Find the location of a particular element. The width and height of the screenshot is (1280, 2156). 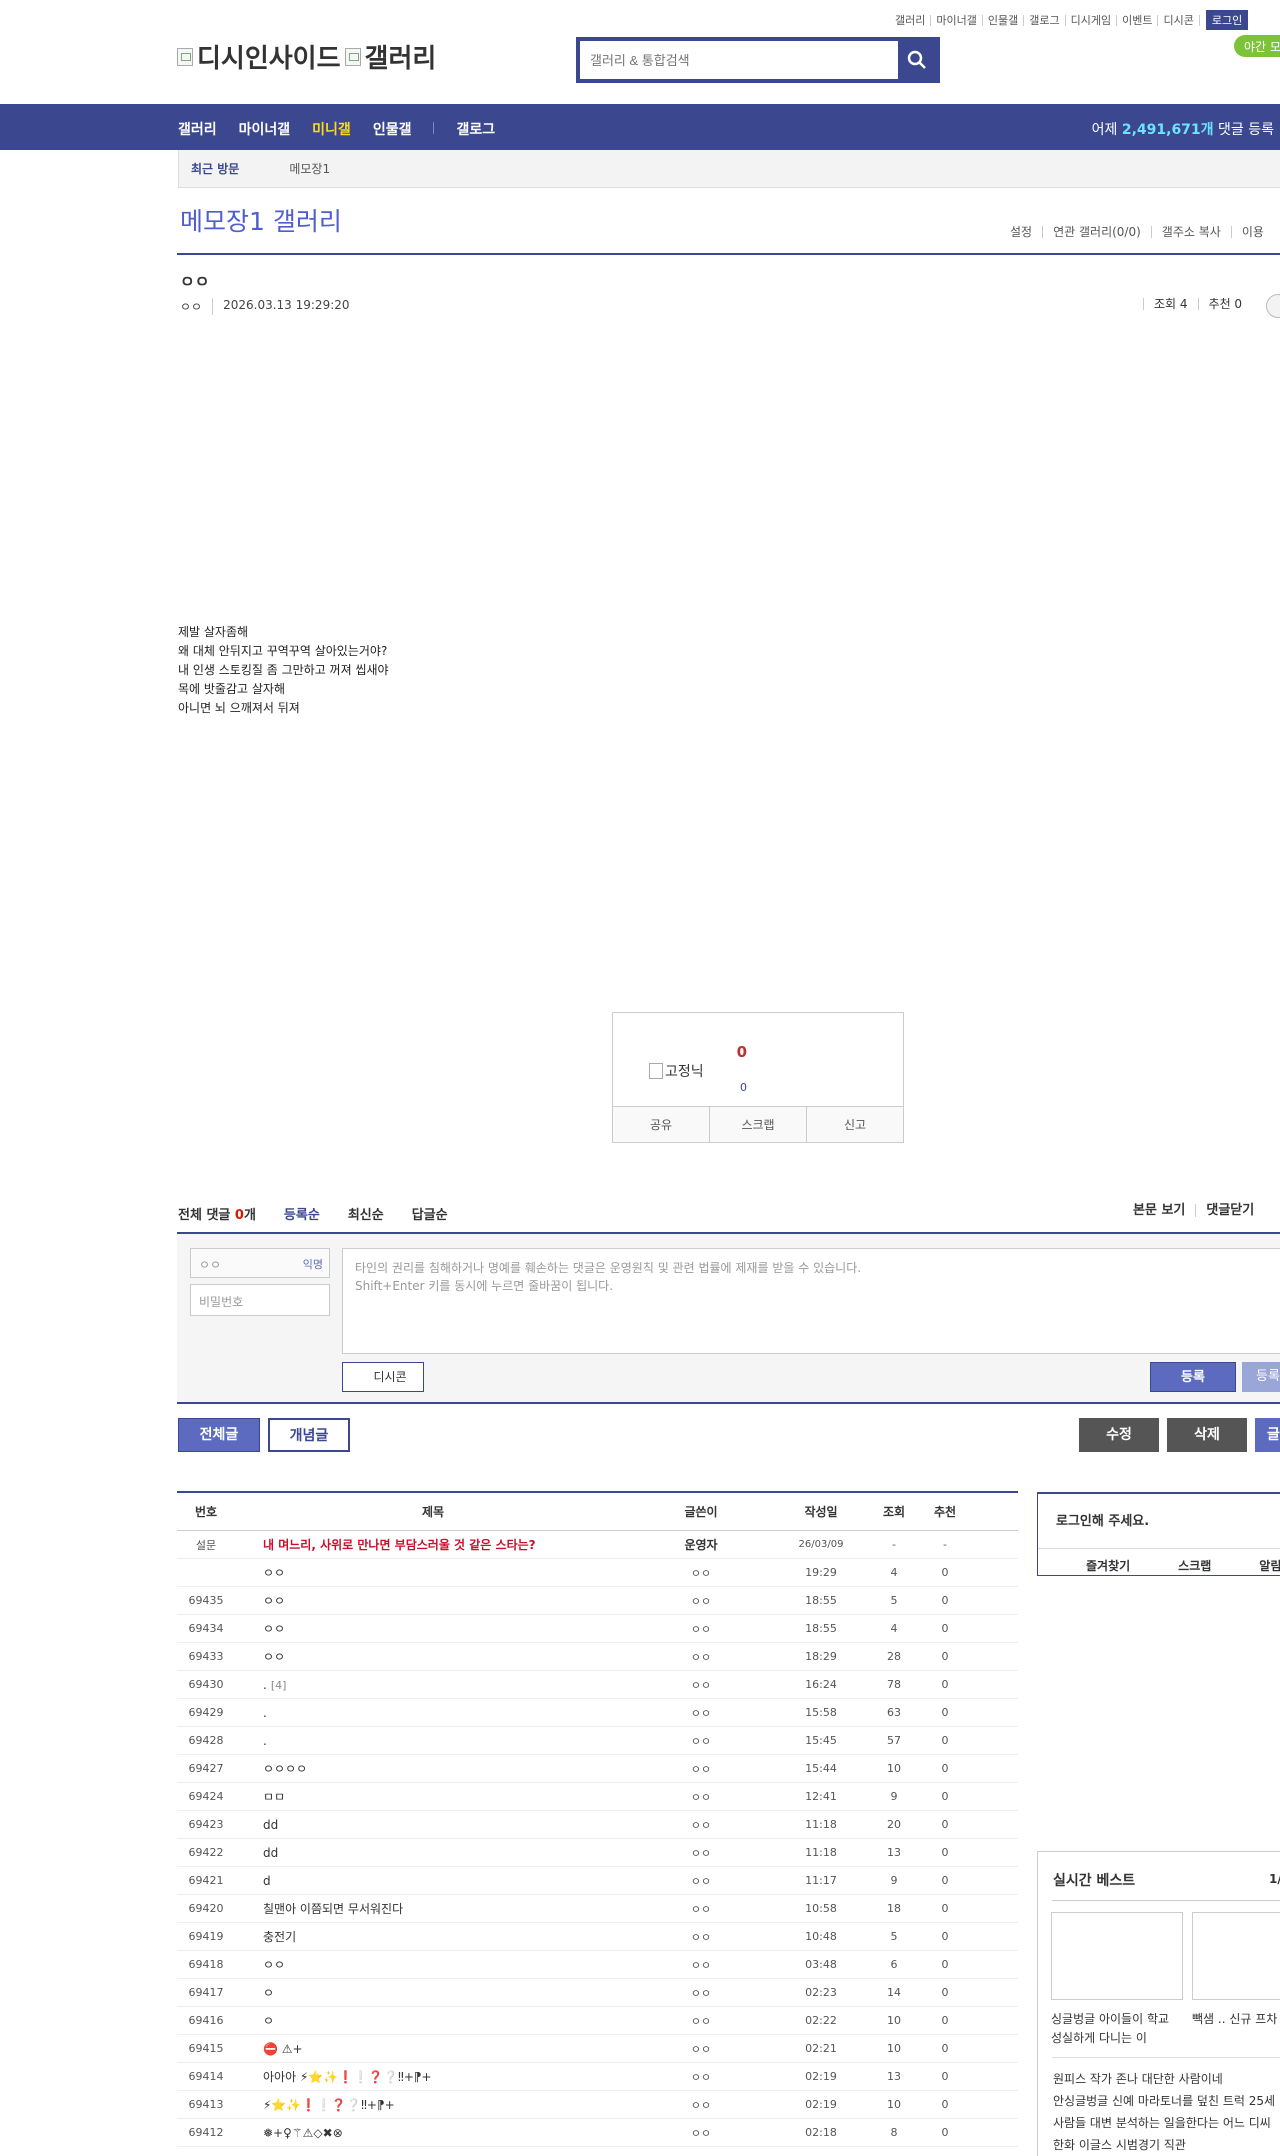

row-title: 내 며느리, 사위로 만나면 부담스러울 것 같은 스타는? is located at coordinates (433, 1544).